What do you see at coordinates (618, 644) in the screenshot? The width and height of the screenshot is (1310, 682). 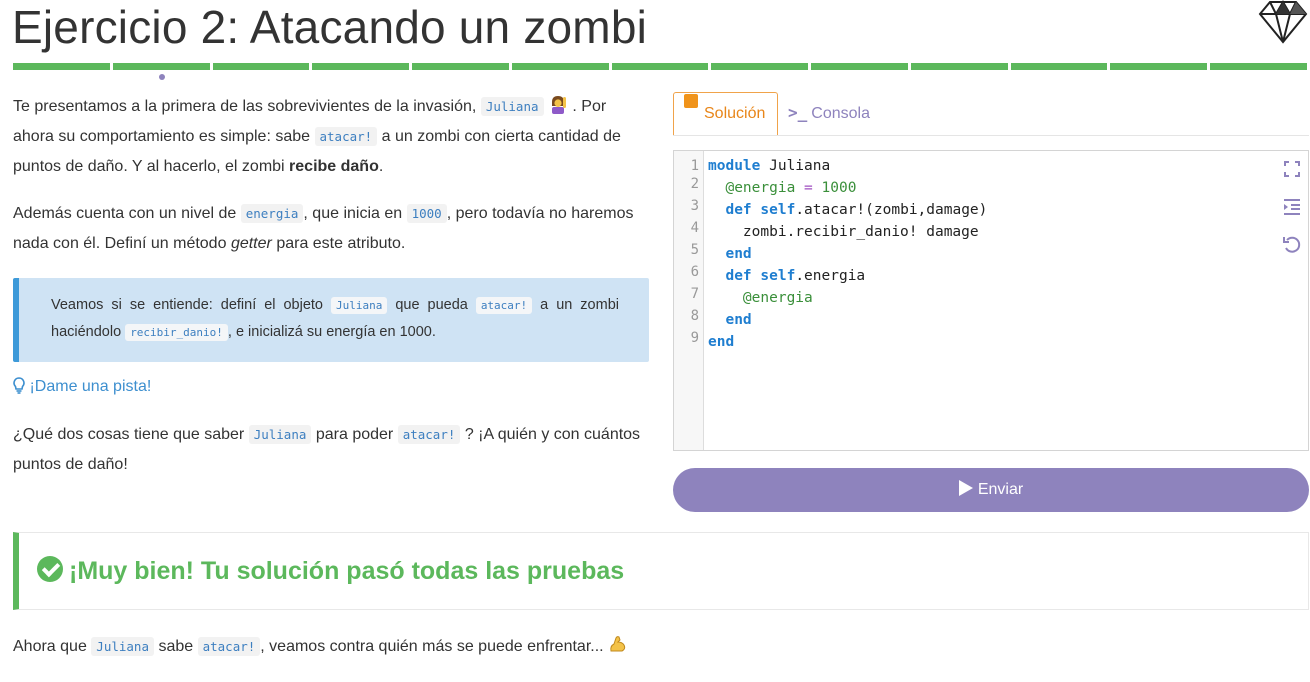 I see `flexed-biceps-emoji` at bounding box center [618, 644].